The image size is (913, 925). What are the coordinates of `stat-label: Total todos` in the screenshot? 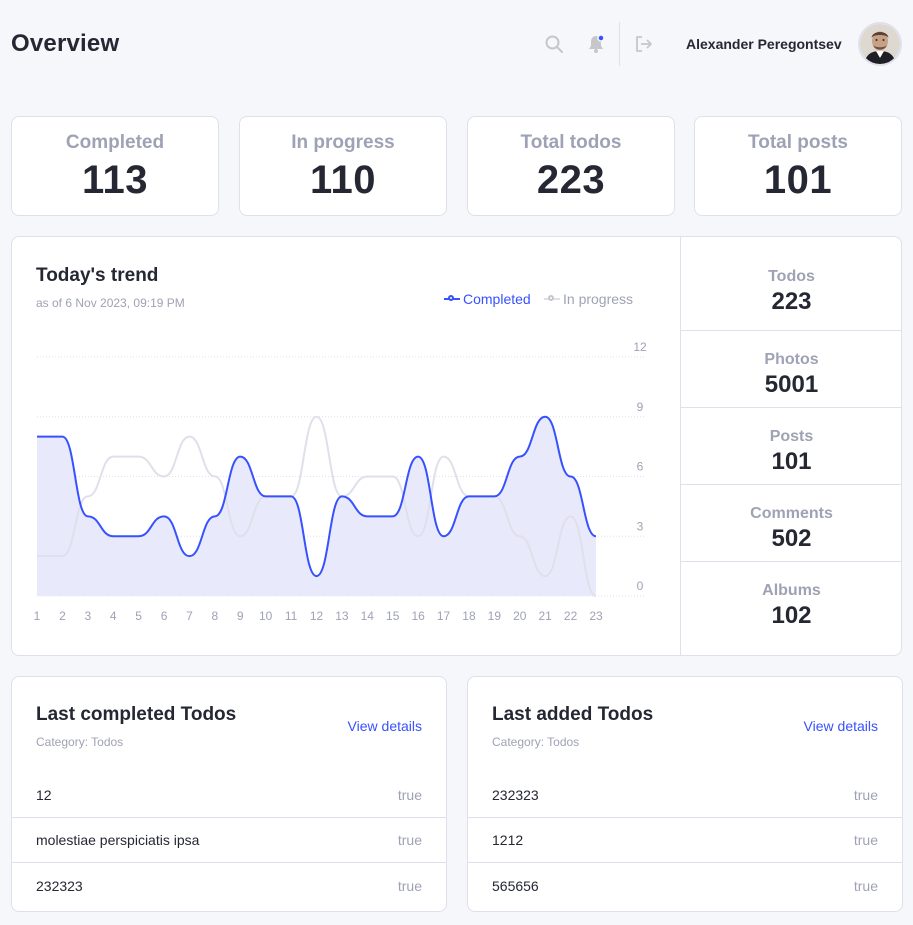 It's located at (571, 142).